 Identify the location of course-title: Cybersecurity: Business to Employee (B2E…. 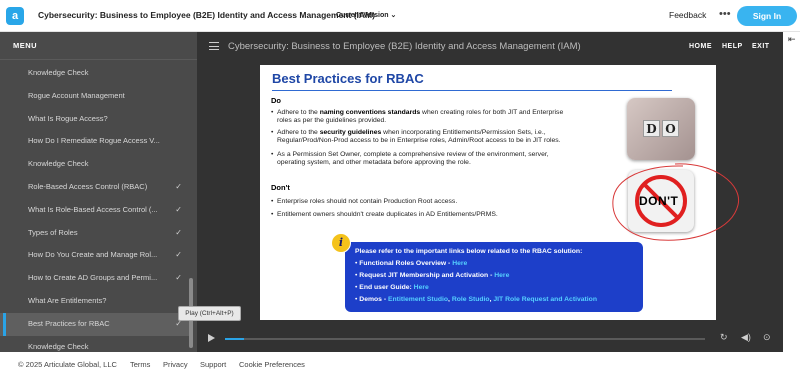
(206, 15).